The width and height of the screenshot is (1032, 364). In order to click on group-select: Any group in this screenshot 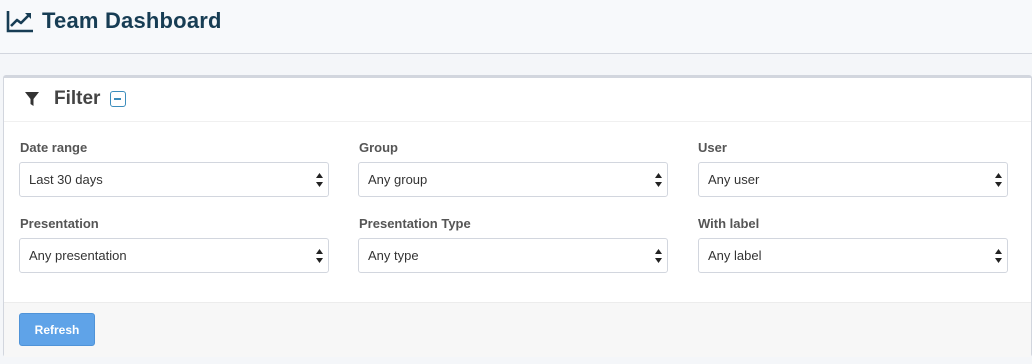, I will do `click(513, 179)`.